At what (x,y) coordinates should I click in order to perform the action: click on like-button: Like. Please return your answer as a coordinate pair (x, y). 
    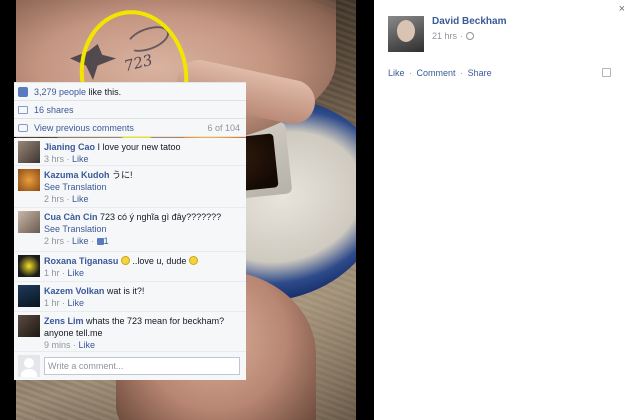
    Looking at the image, I should click on (396, 73).